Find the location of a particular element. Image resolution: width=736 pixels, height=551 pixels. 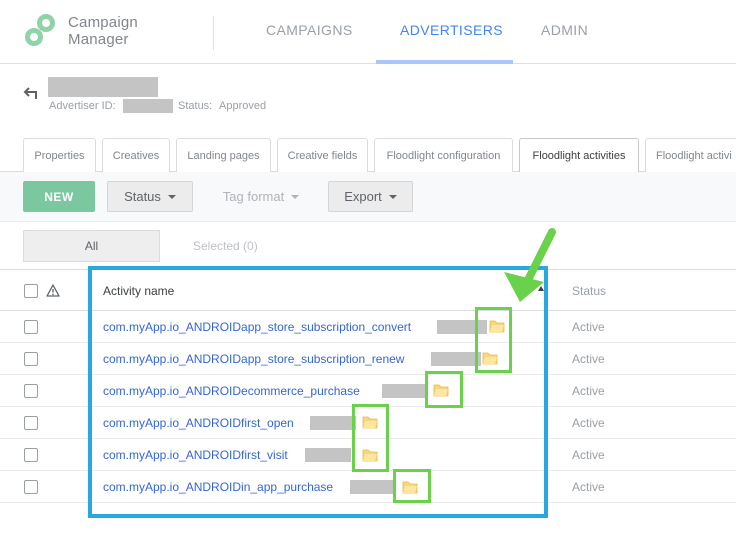

app-brand-name: Campaign Manager is located at coordinates (103, 31).